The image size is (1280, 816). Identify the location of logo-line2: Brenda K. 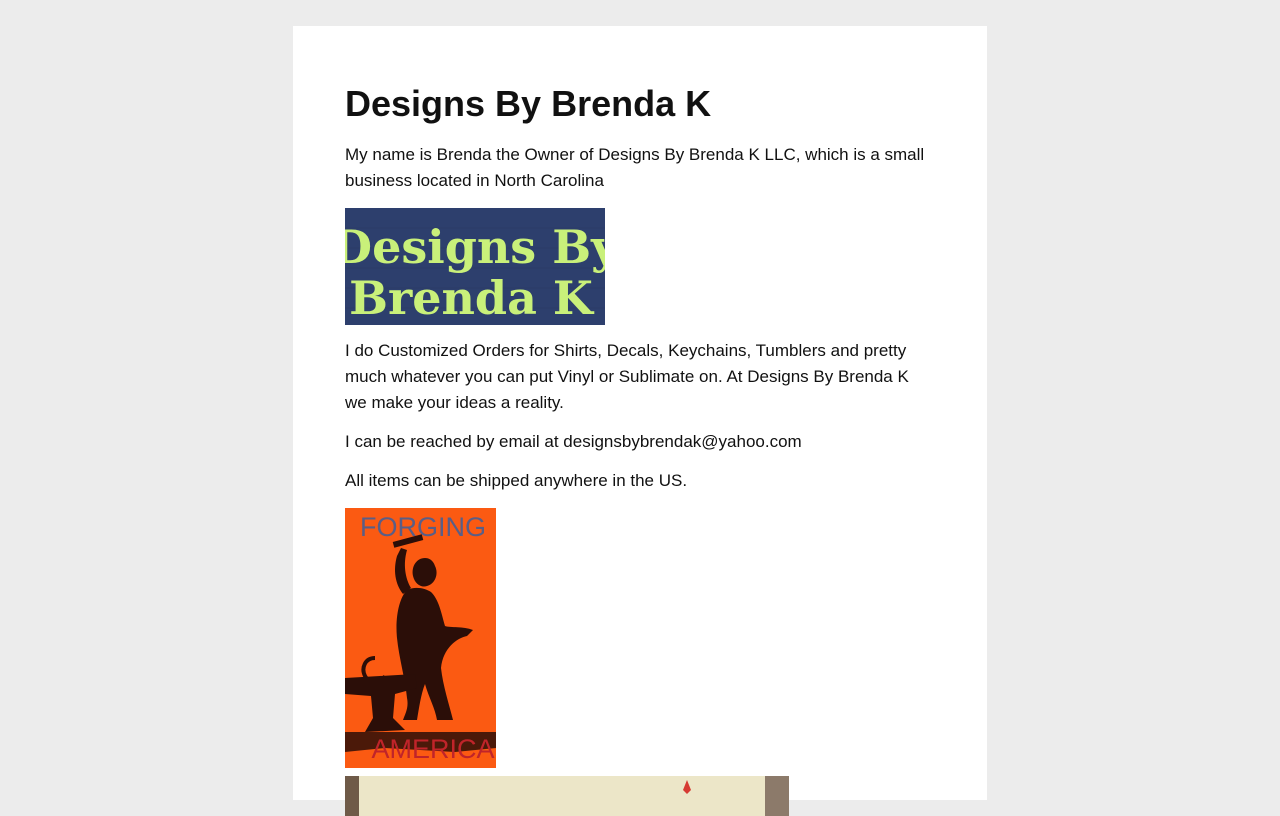
(472, 298).